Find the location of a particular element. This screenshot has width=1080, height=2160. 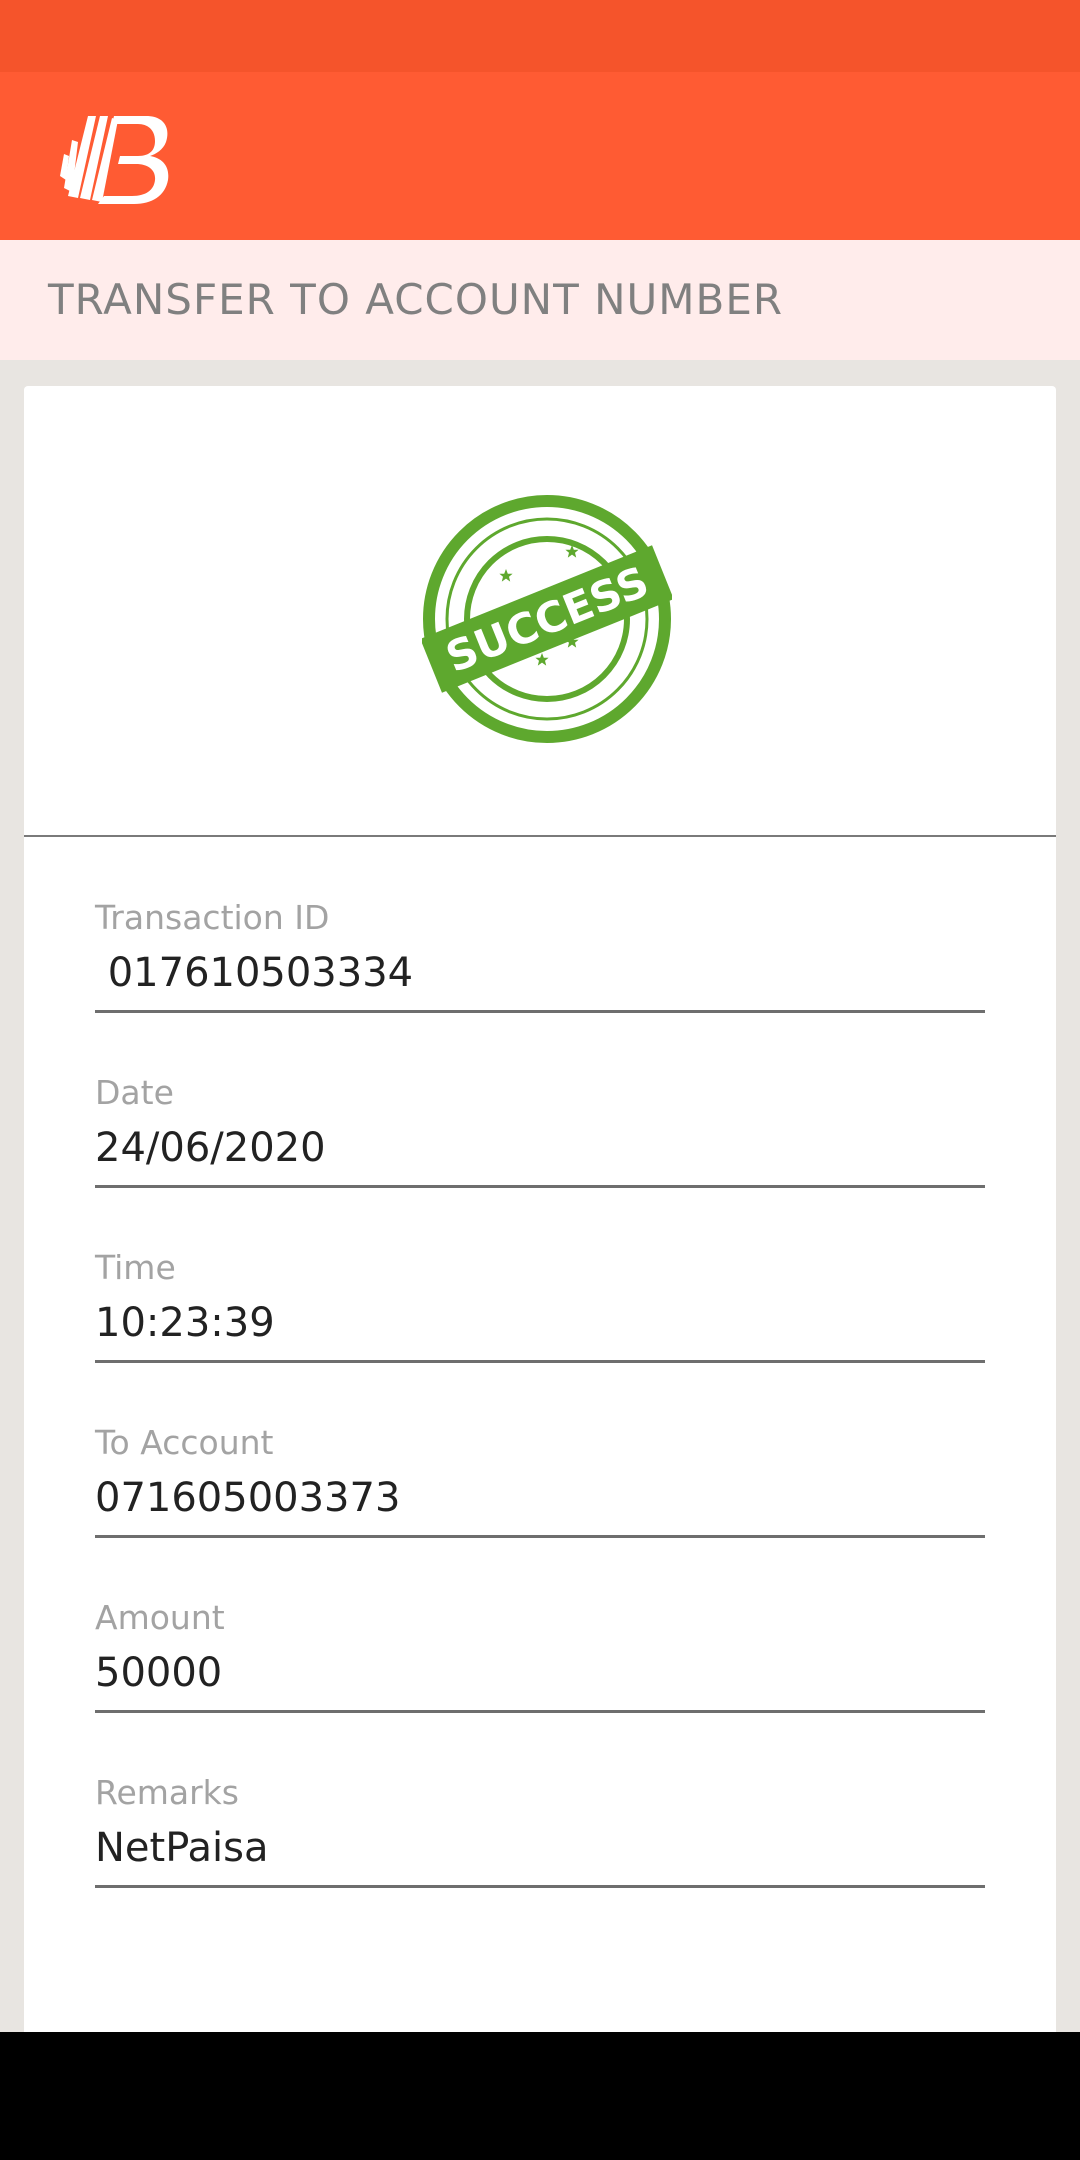

page-title-bar: TRANSFER TO ACCOUNT NUMBER is located at coordinates (540, 300).